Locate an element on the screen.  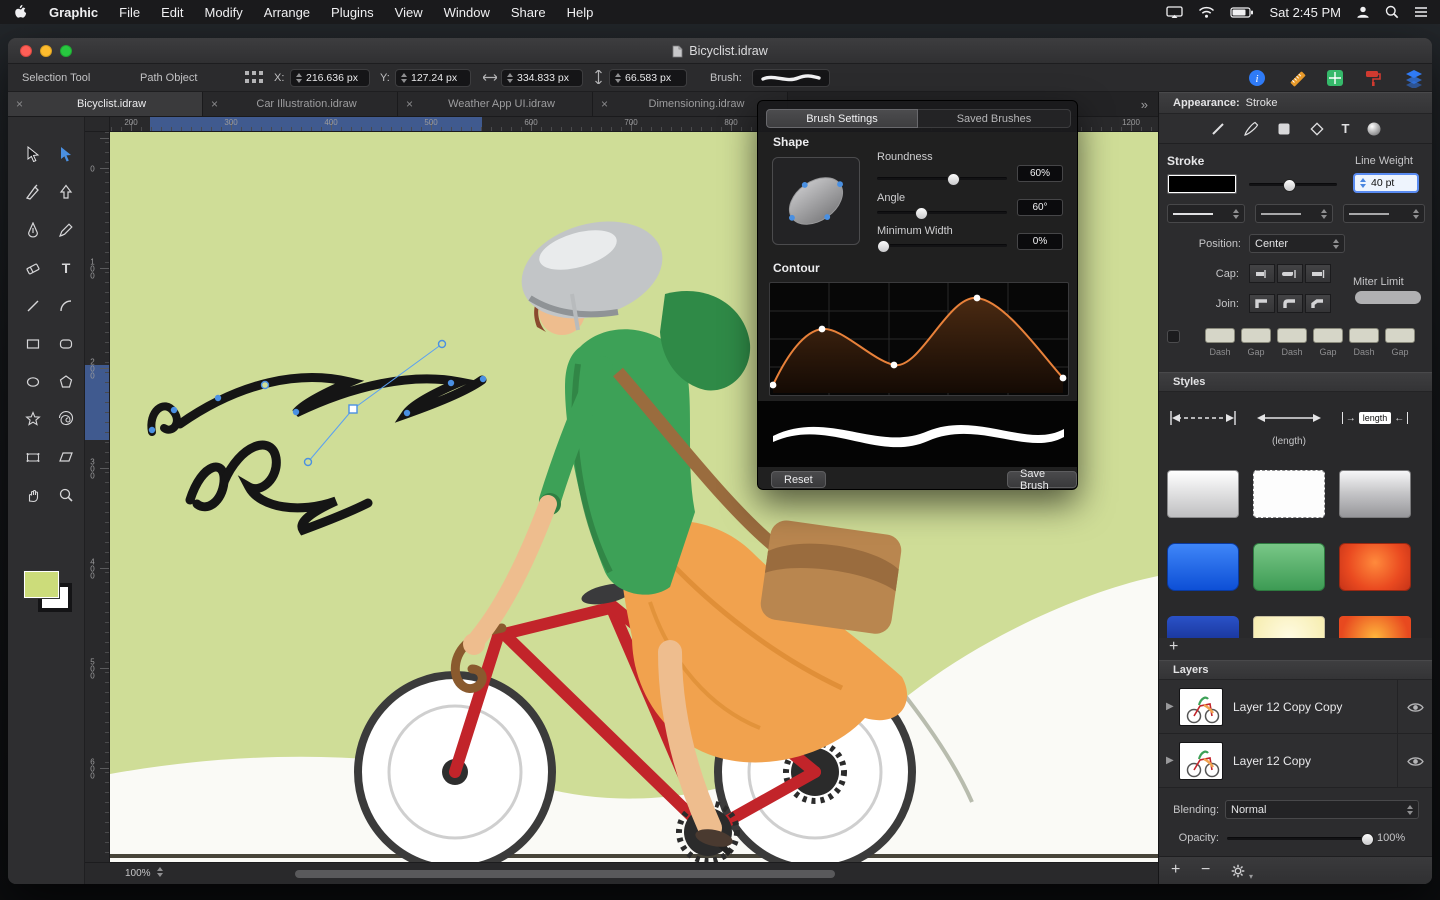
height-stepper is located at coordinates (618, 78).